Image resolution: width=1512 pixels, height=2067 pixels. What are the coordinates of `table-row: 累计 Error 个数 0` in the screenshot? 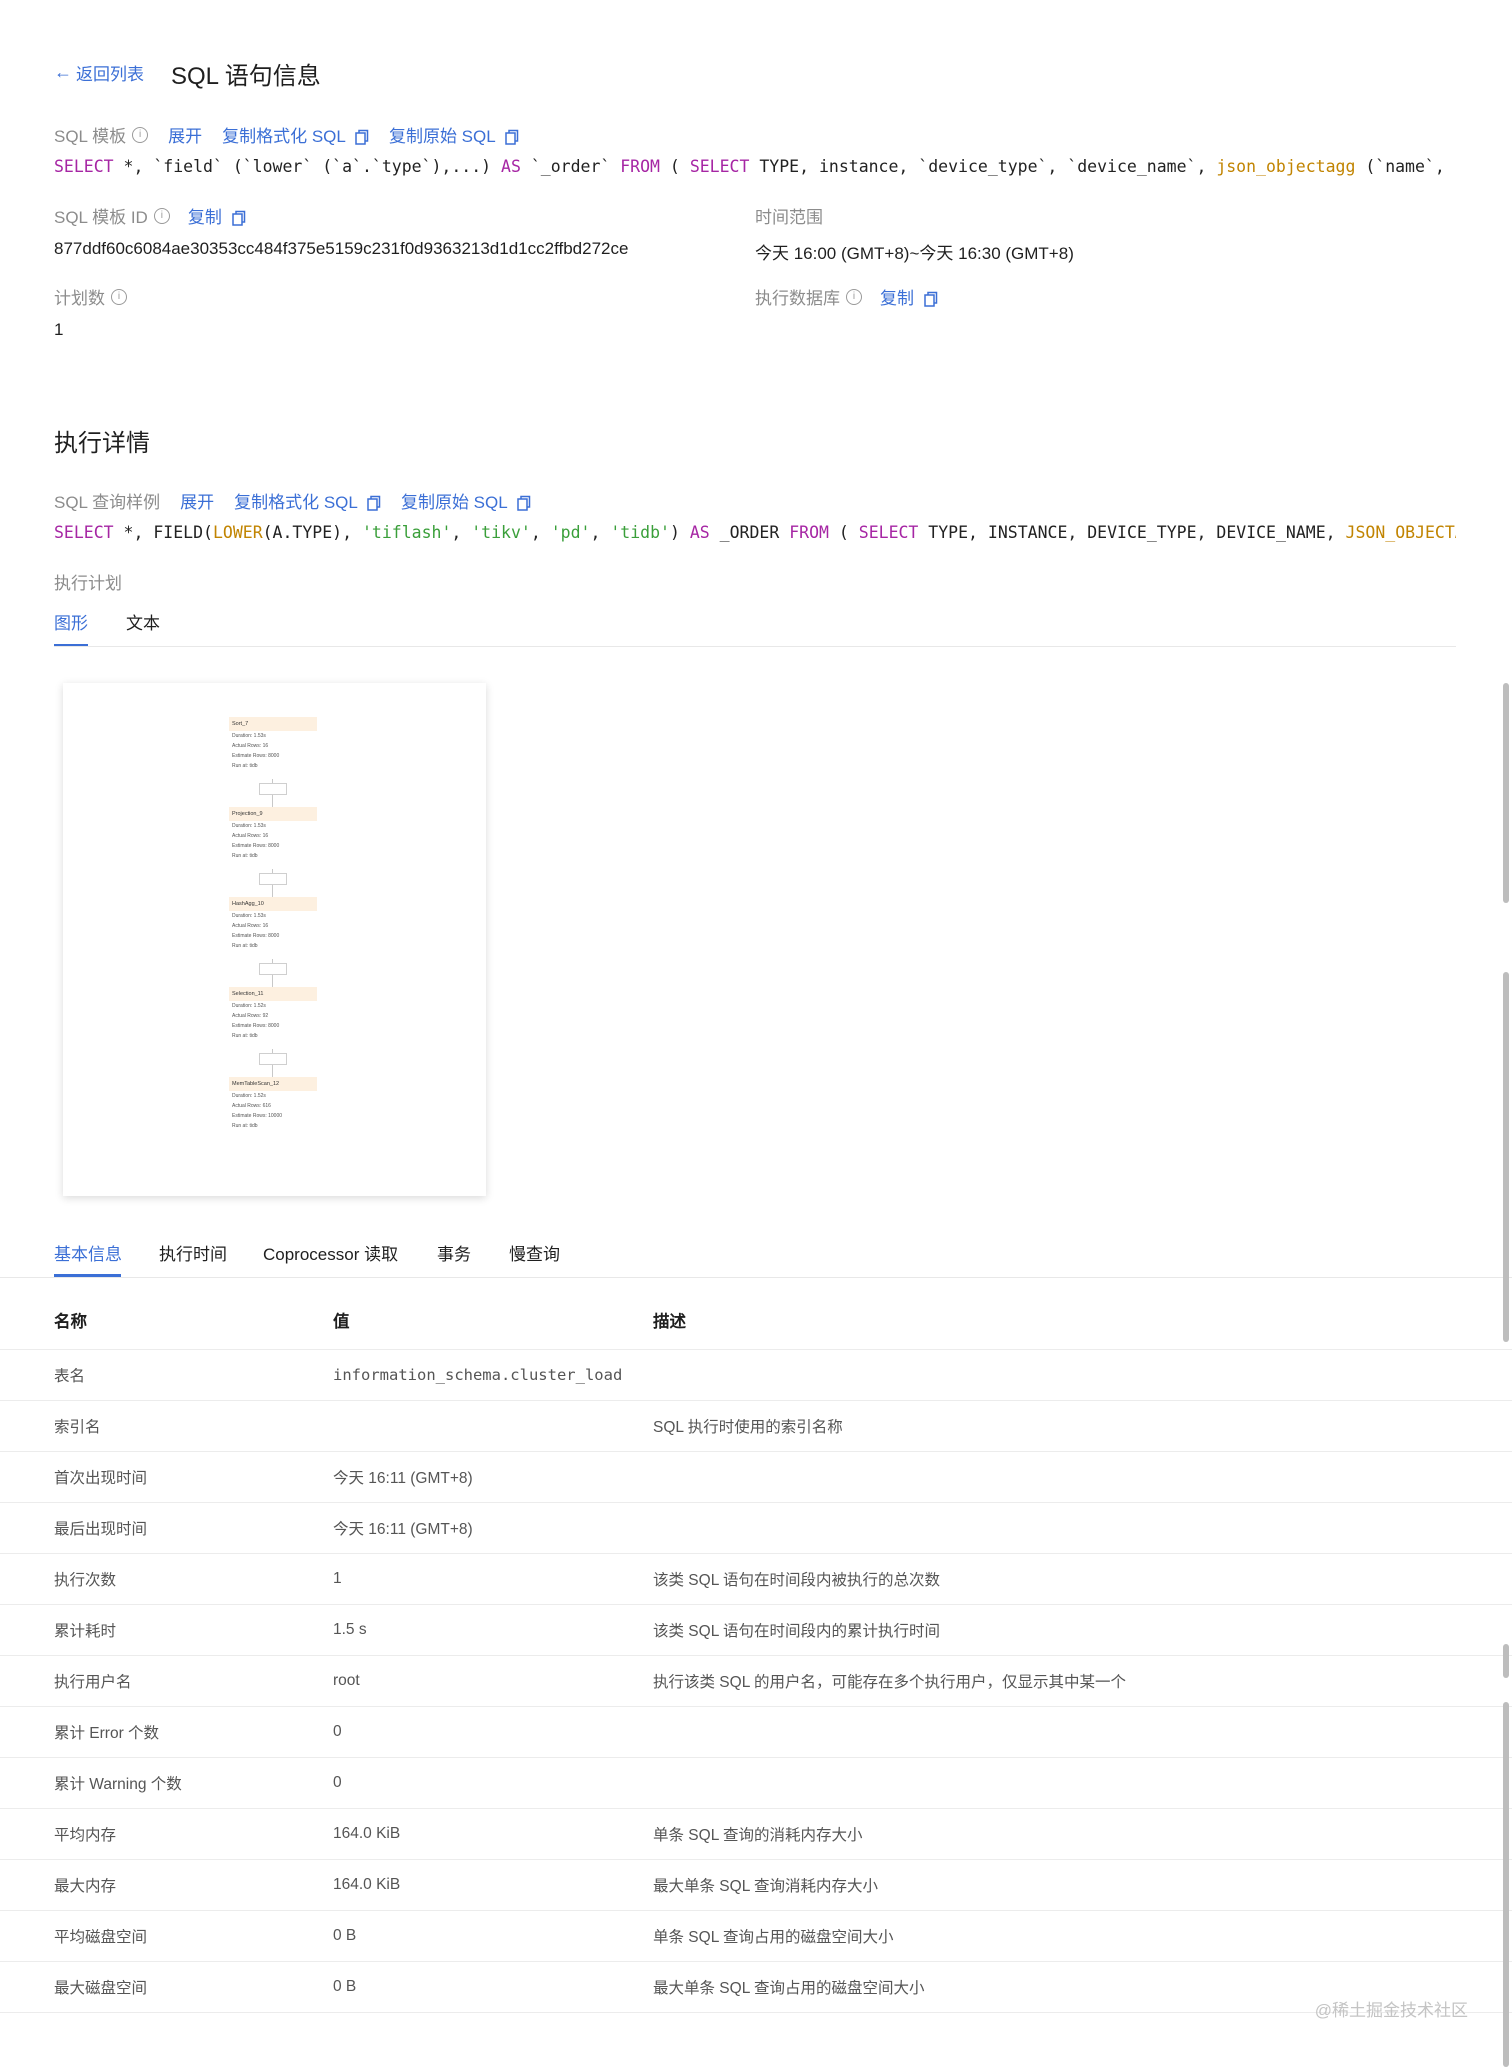 It's located at (756, 1732).